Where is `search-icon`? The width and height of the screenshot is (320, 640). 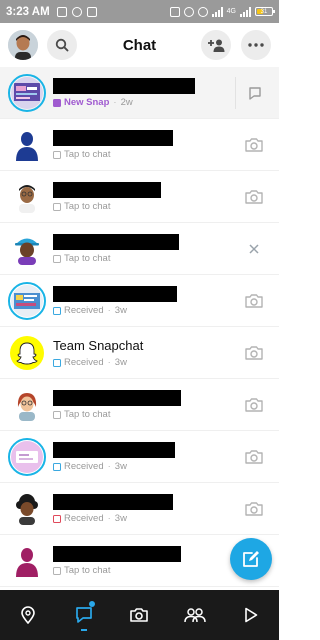 search-icon is located at coordinates (62, 45).